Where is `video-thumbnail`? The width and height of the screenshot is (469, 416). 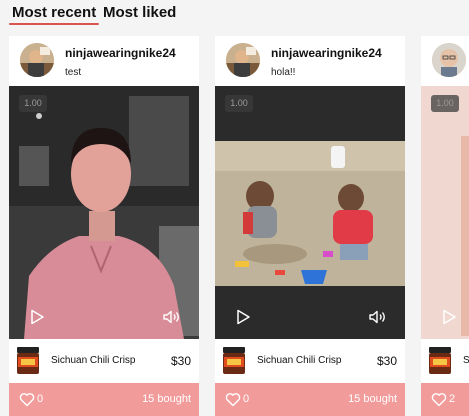 video-thumbnail is located at coordinates (445, 212).